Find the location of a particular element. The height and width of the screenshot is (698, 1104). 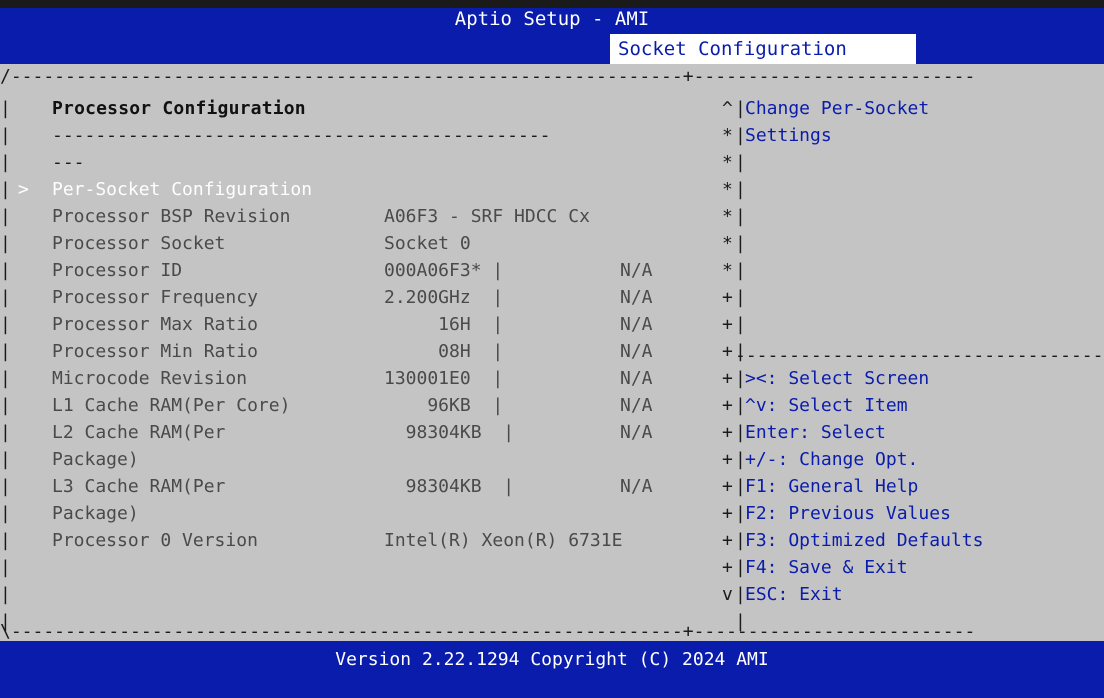

row-value: A06F3 - SRF HDCC Cx is located at coordinates (487, 216).